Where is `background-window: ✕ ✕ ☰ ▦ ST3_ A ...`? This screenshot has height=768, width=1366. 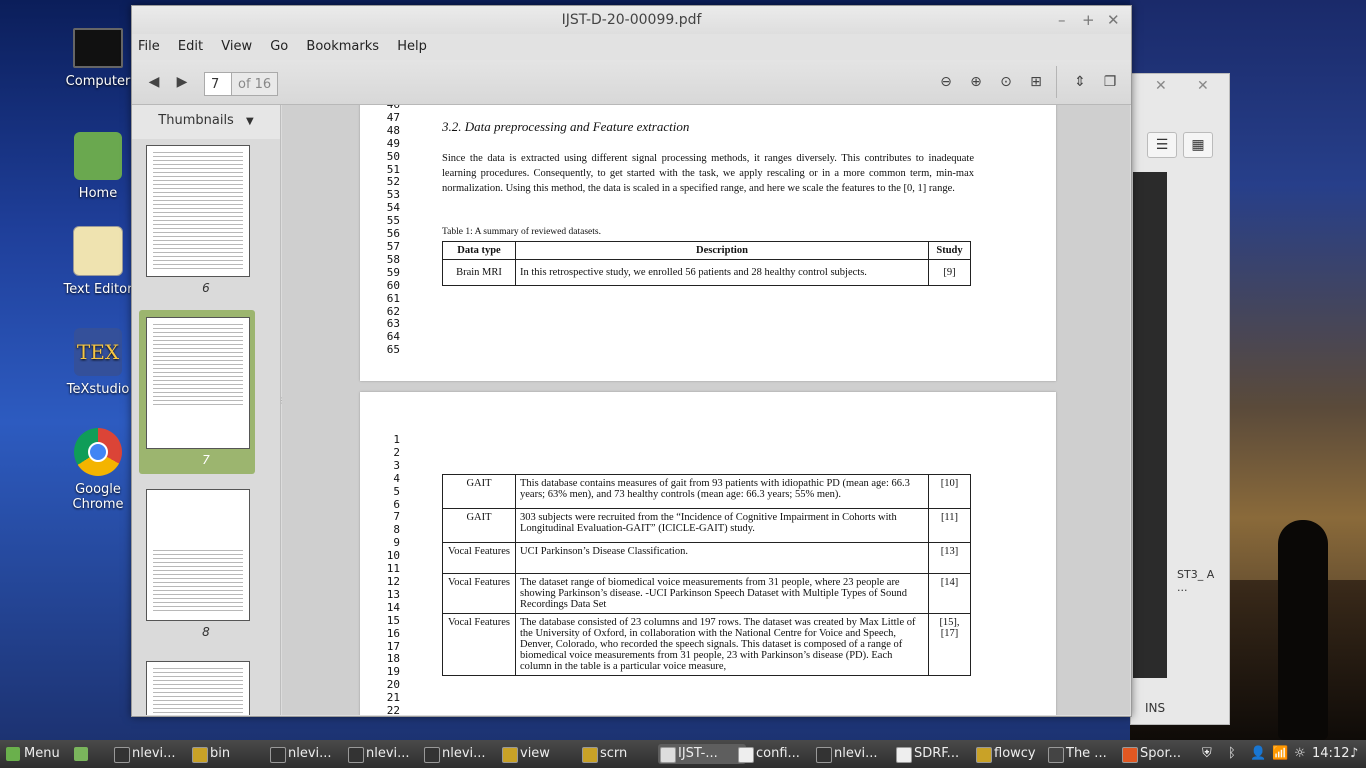
background-window: ✕ ✕ ☰ ▦ ST3_ A ... is located at coordinates (1180, 399).